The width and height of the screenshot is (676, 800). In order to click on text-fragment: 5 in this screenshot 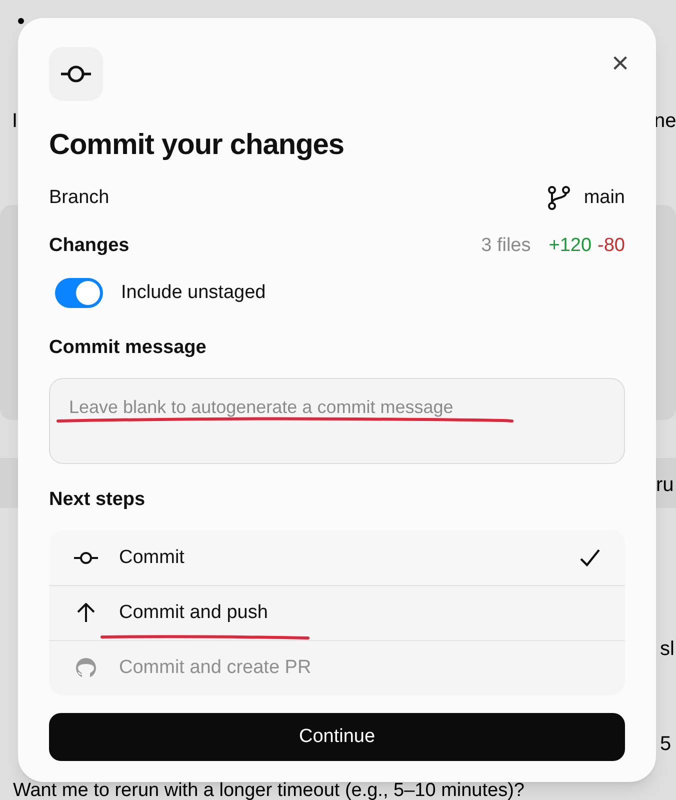, I will do `click(666, 744)`.